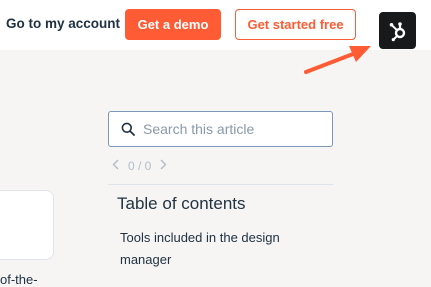 This screenshot has width=431, height=287. What do you see at coordinates (19, 279) in the screenshot?
I see `body-text-fragment: of-the-` at bounding box center [19, 279].